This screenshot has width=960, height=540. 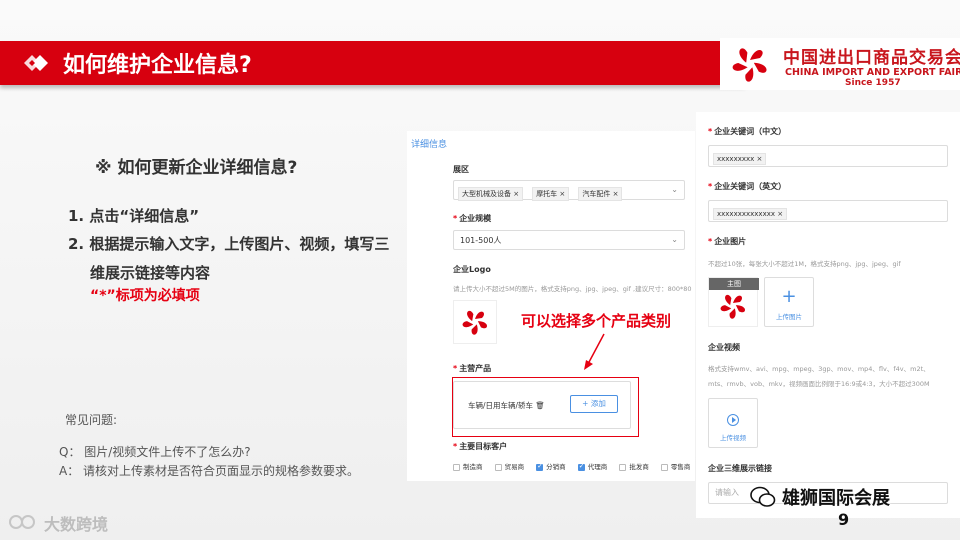 What do you see at coordinates (733, 420) in the screenshot?
I see `play-icon` at bounding box center [733, 420].